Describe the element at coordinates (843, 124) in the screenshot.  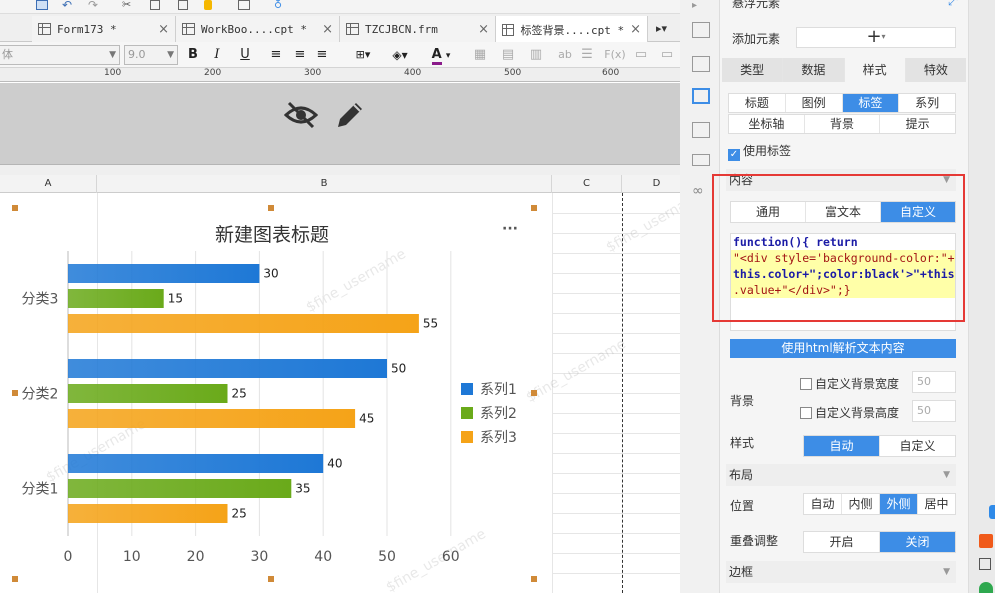
I see `subtab-background: 背景` at that location.